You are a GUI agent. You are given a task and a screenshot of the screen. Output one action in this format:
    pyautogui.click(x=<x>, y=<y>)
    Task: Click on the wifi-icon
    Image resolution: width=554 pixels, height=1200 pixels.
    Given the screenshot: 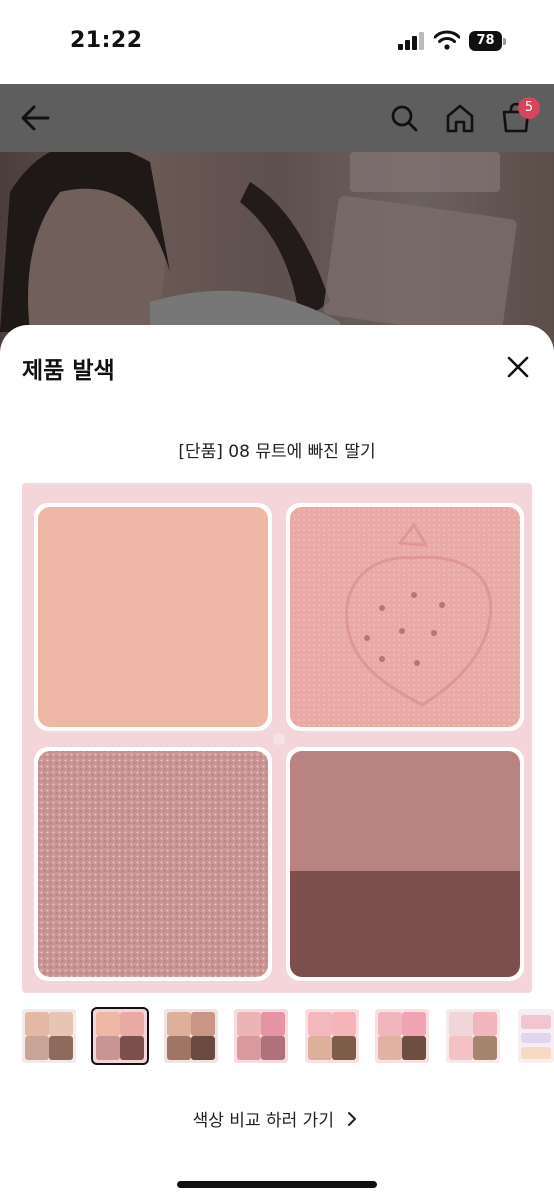 What is the action you would take?
    pyautogui.click(x=447, y=40)
    